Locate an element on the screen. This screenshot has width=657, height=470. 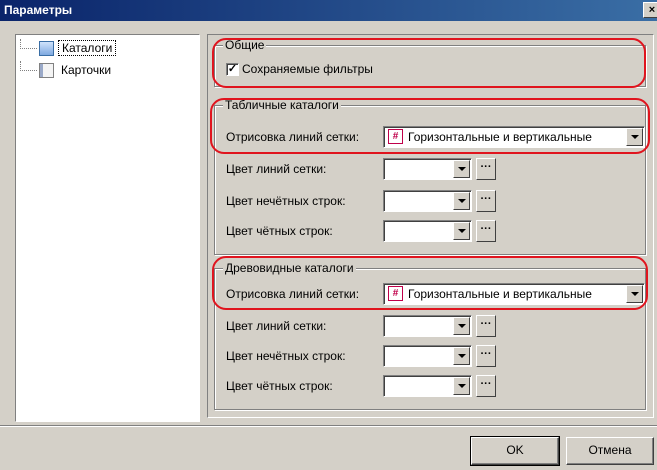
saved-filters-checkbox: ✓ Сохраняемые фильтры is located at coordinates (299, 69).